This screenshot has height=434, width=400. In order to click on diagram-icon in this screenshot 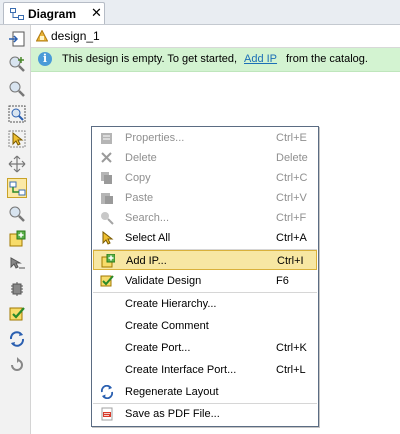, I will do `click(17, 16)`.